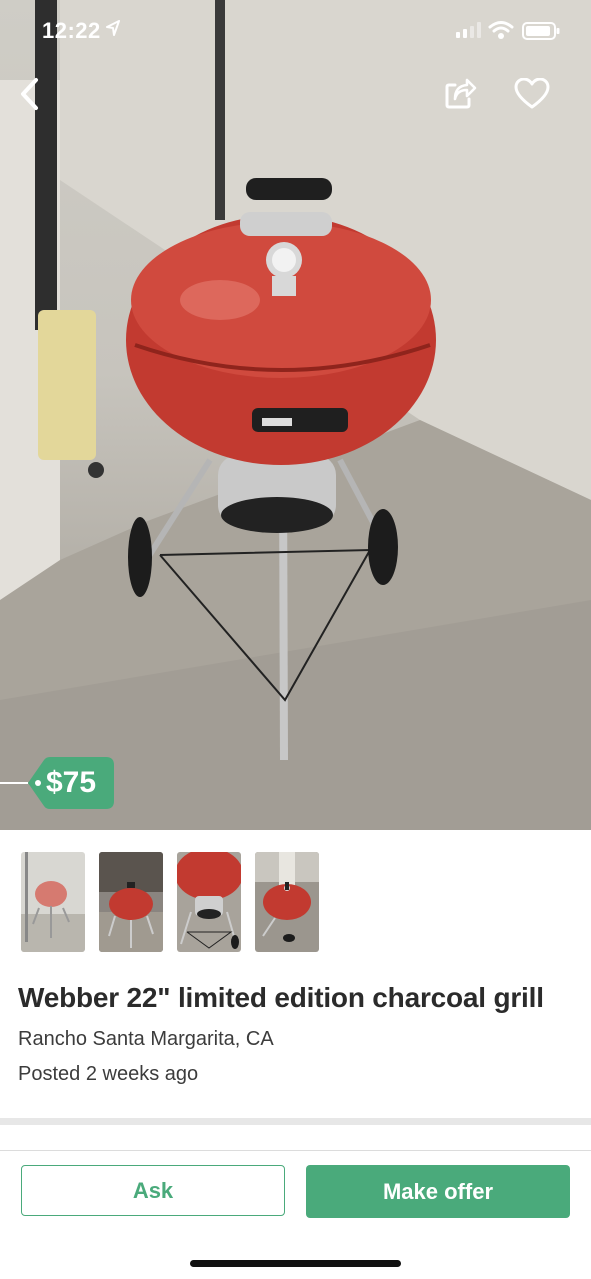  What do you see at coordinates (153, 1190) in the screenshot?
I see `ask-button: Ask` at bounding box center [153, 1190].